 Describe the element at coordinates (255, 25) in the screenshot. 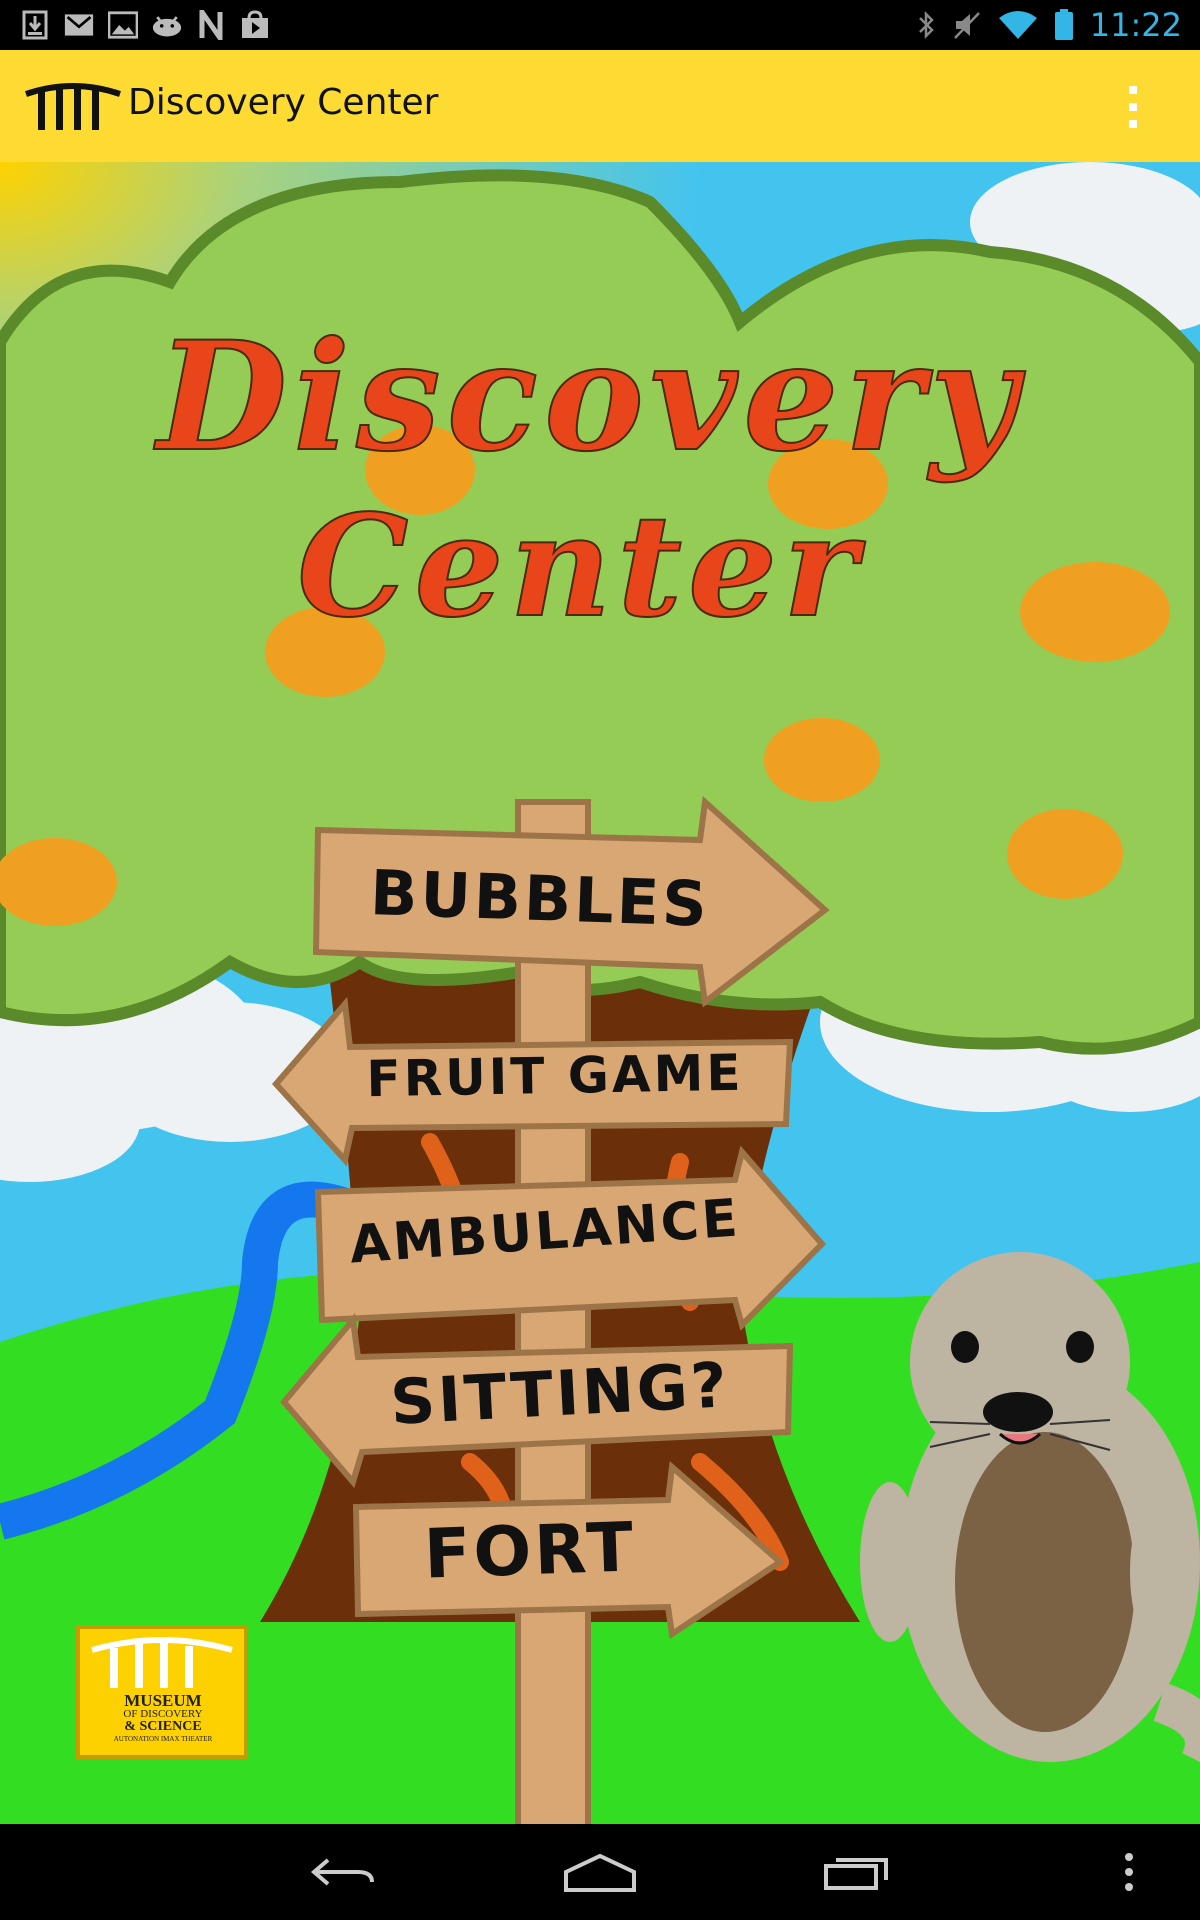

I see `play-store-icon` at that location.